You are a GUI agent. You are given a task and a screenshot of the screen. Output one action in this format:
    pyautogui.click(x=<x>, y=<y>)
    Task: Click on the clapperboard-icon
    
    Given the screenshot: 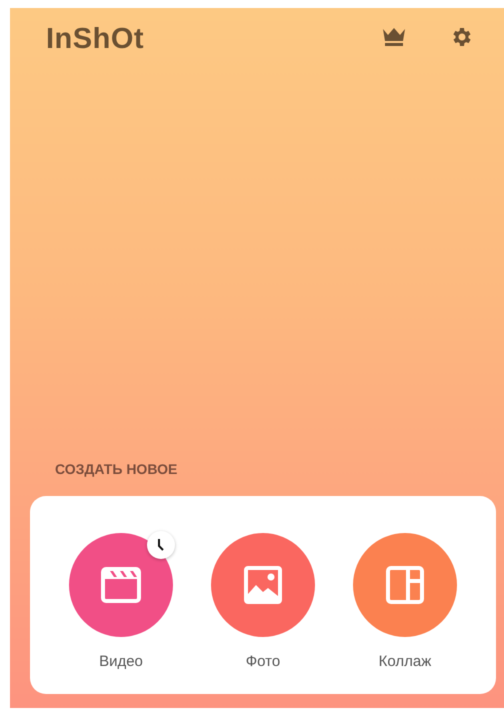 What is the action you would take?
    pyautogui.click(x=121, y=584)
    